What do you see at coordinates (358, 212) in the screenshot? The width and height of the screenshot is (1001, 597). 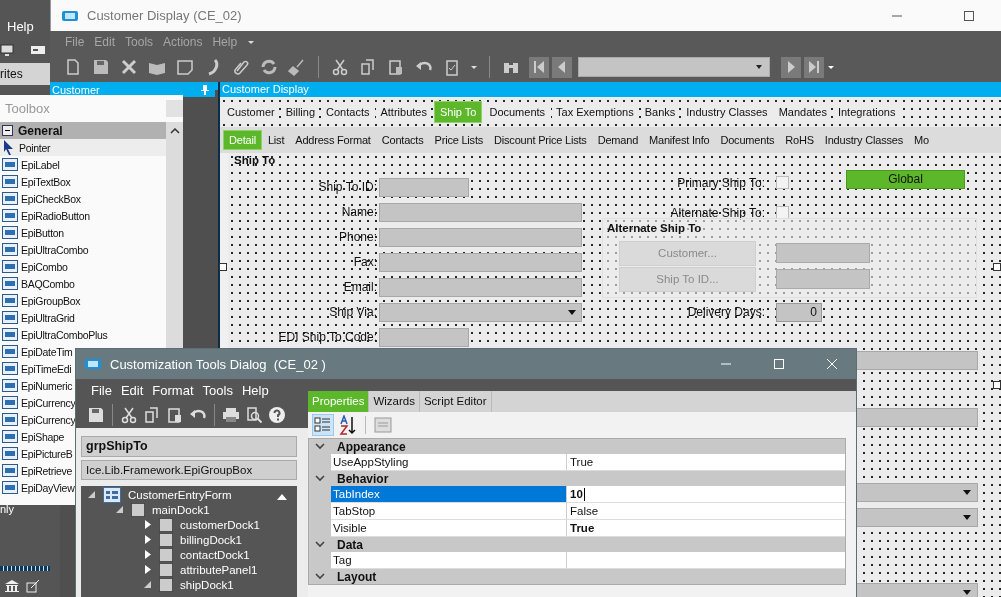 I see `field-label: Name:` at bounding box center [358, 212].